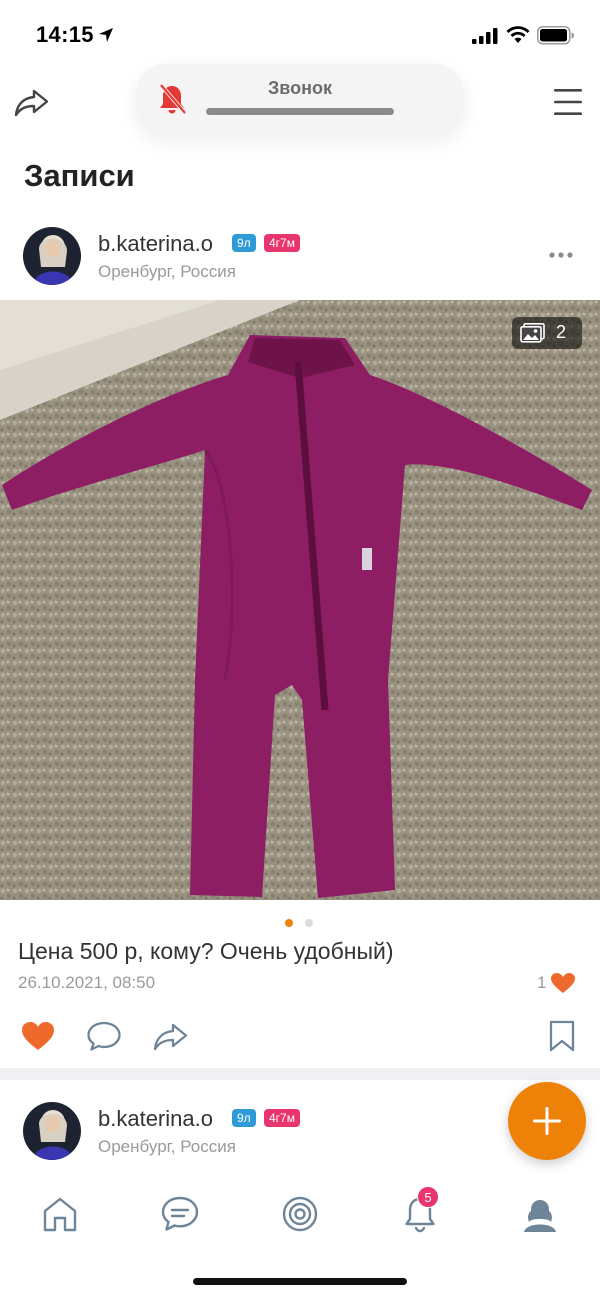 The width and height of the screenshot is (600, 1297). I want to click on call-label: Звонок, so click(300, 88).